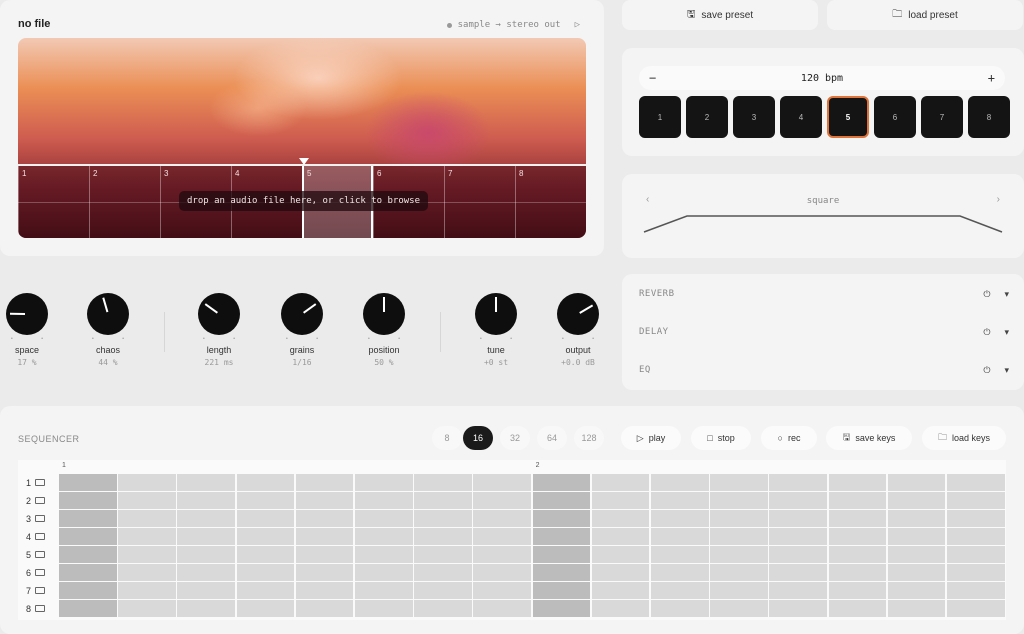  I want to click on length-button-128: 128, so click(589, 438).